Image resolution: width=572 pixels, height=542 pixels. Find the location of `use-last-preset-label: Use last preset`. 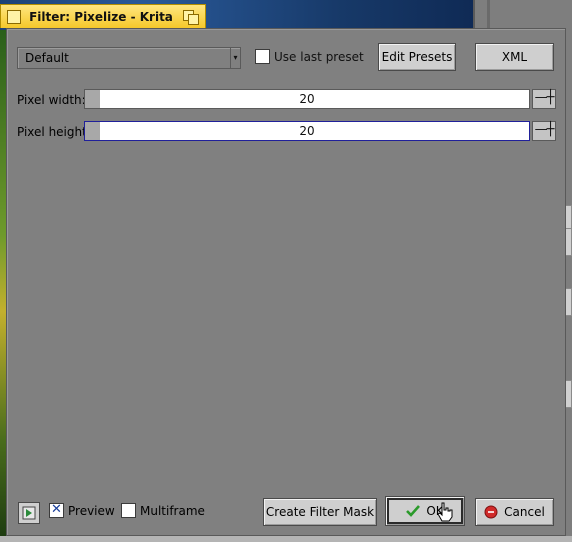

use-last-preset-label: Use last preset is located at coordinates (319, 56).